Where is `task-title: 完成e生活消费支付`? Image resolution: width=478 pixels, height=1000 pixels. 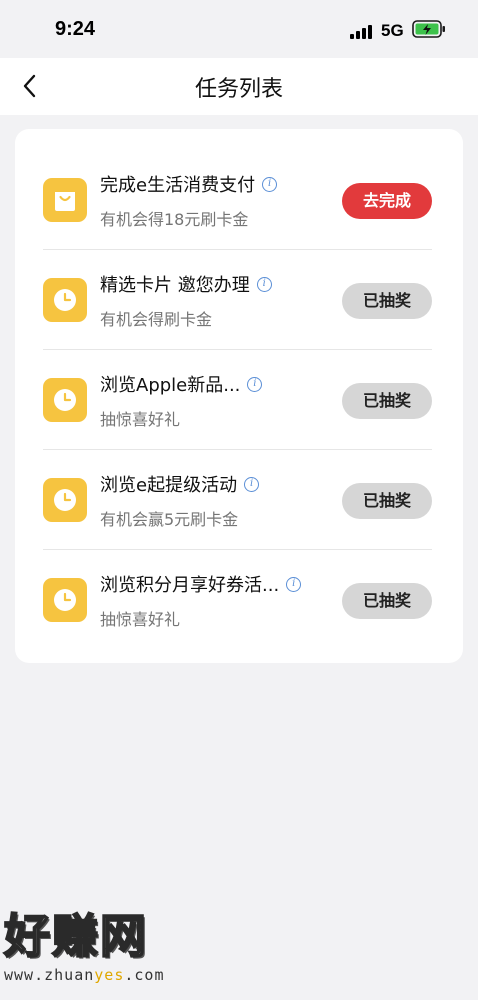
task-title: 完成e生活消费支付 is located at coordinates (178, 185).